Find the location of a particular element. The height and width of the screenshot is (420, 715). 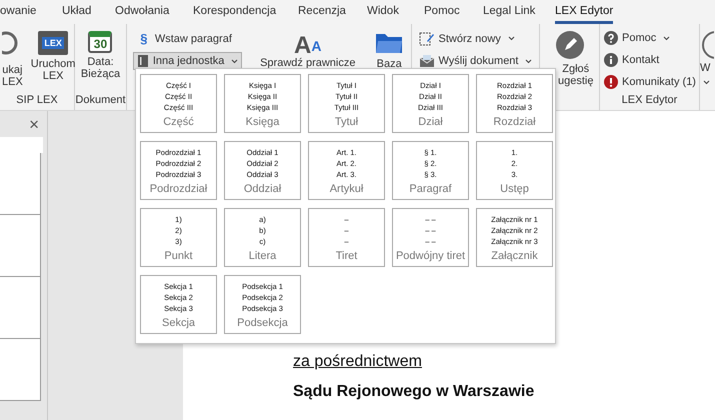

pencil-icon is located at coordinates (570, 45).